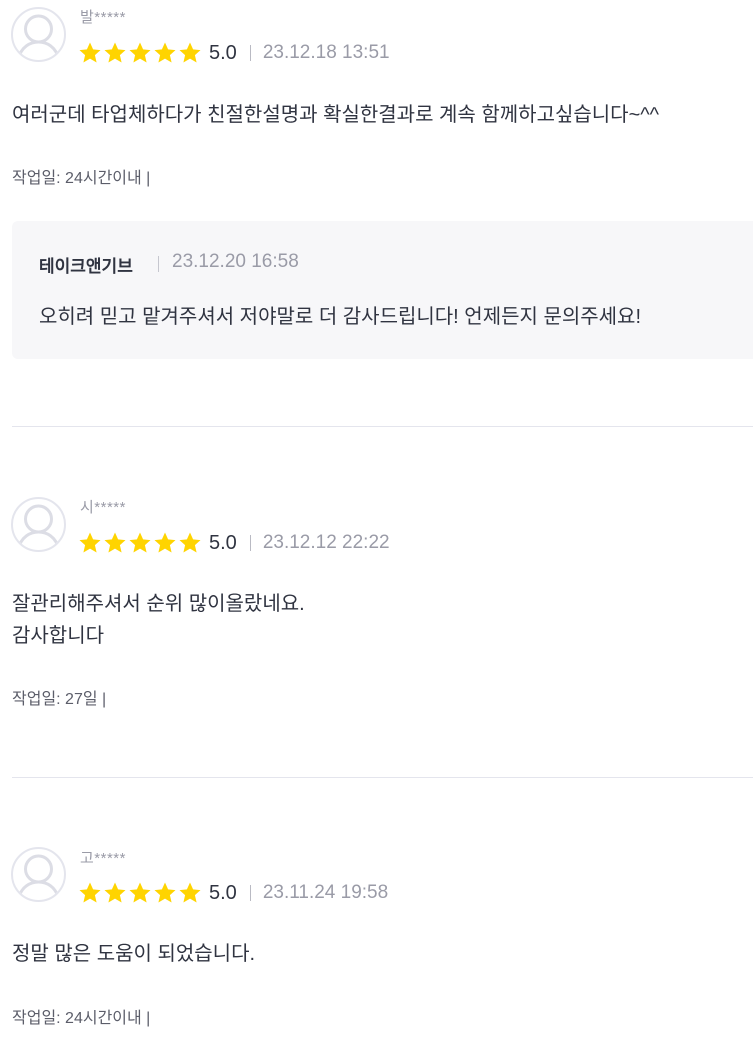 The image size is (753, 1064). I want to click on work-duration: 작업일: 27일 |, so click(59, 699).